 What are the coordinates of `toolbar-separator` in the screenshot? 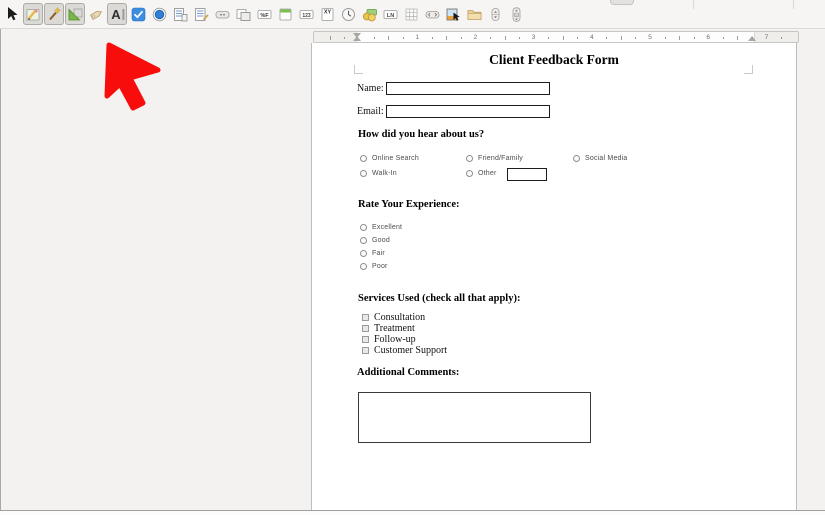 It's located at (693, 4).